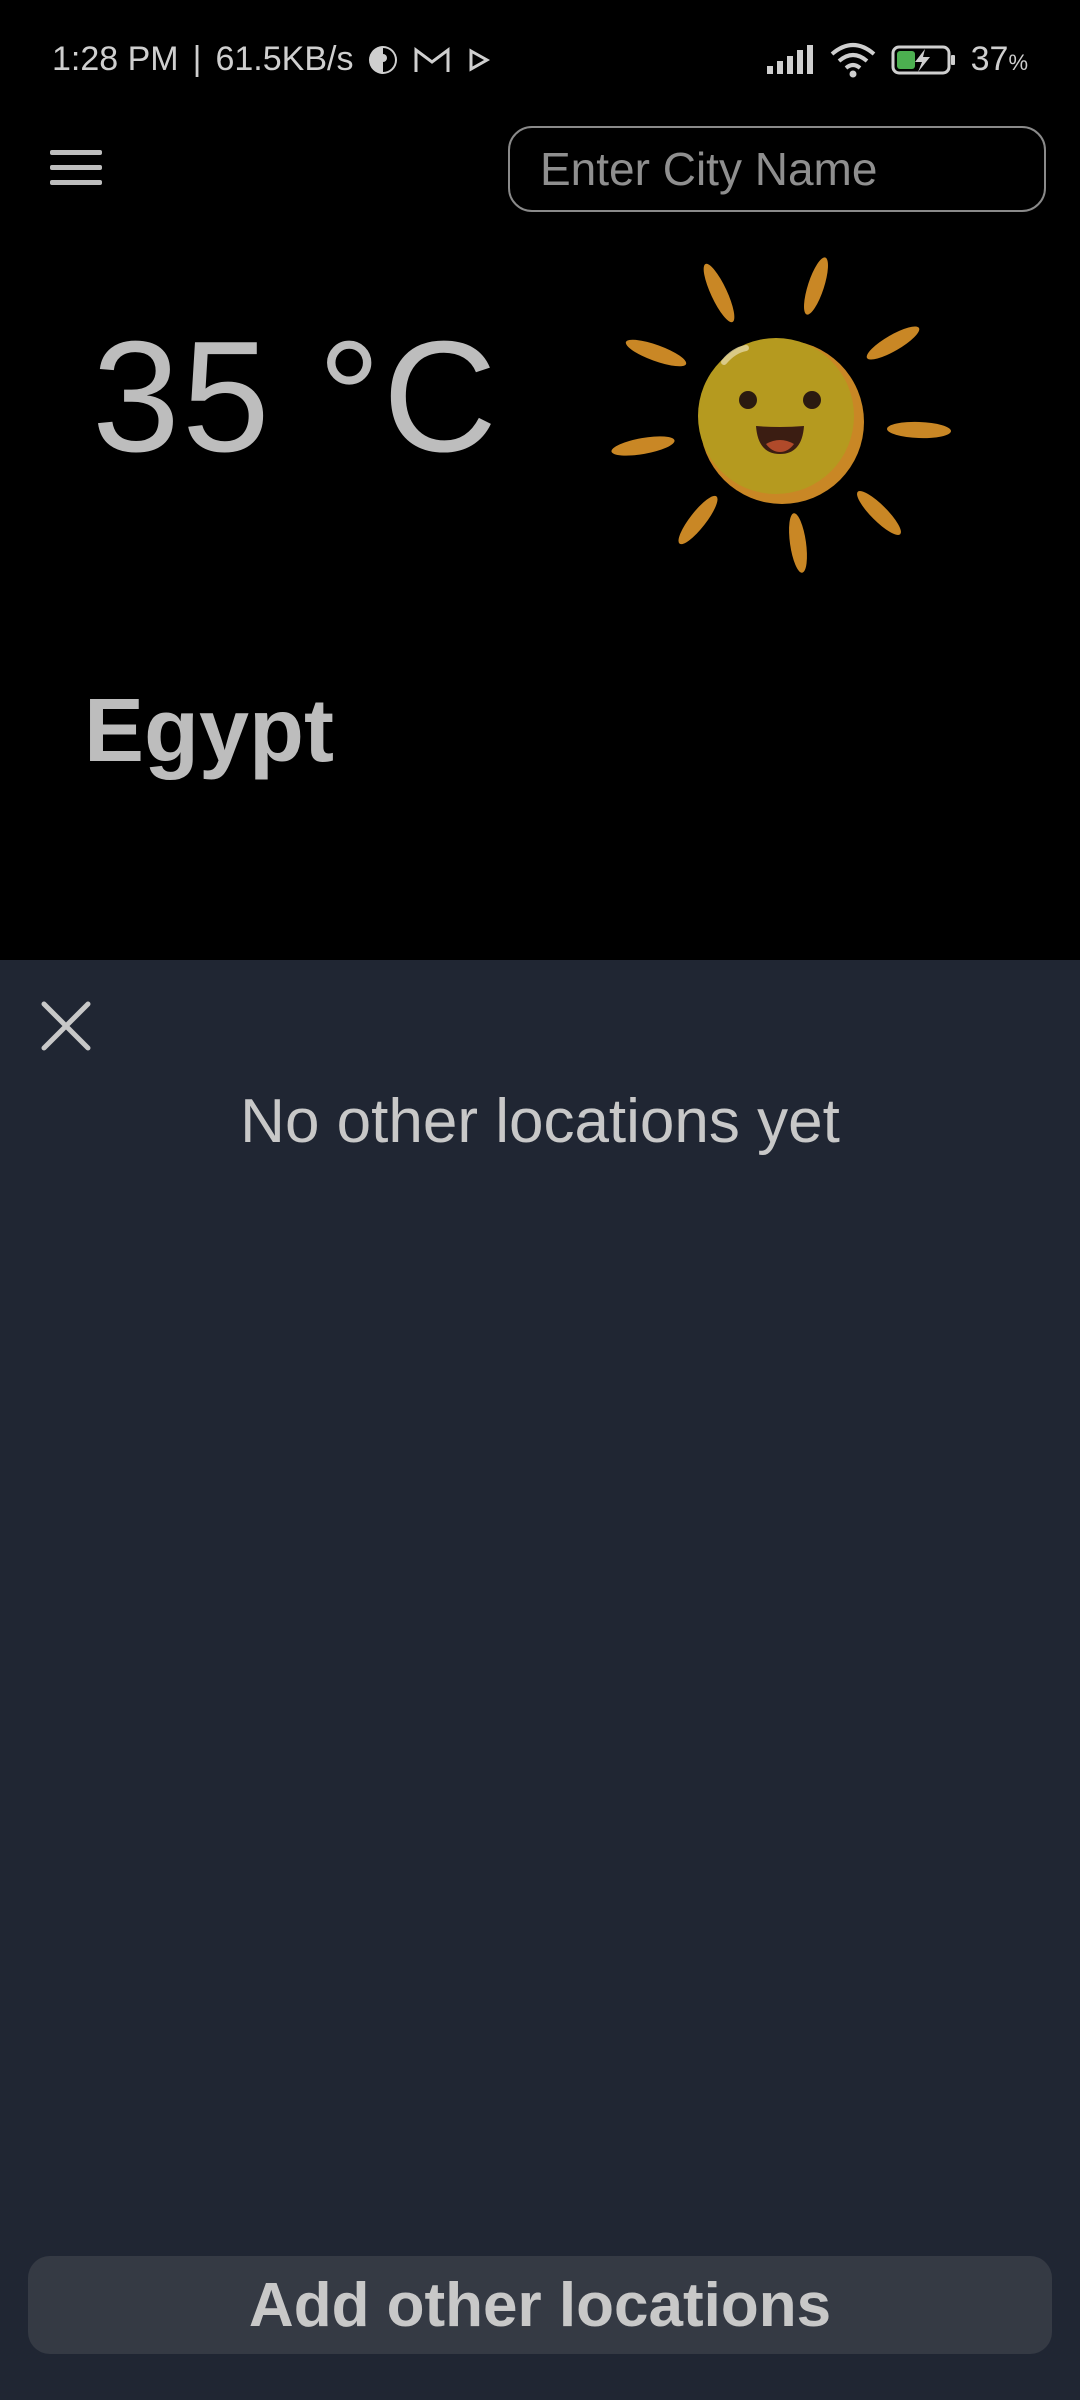 The image size is (1080, 2400). What do you see at coordinates (209, 731) in the screenshot?
I see `city-name: Egypt` at bounding box center [209, 731].